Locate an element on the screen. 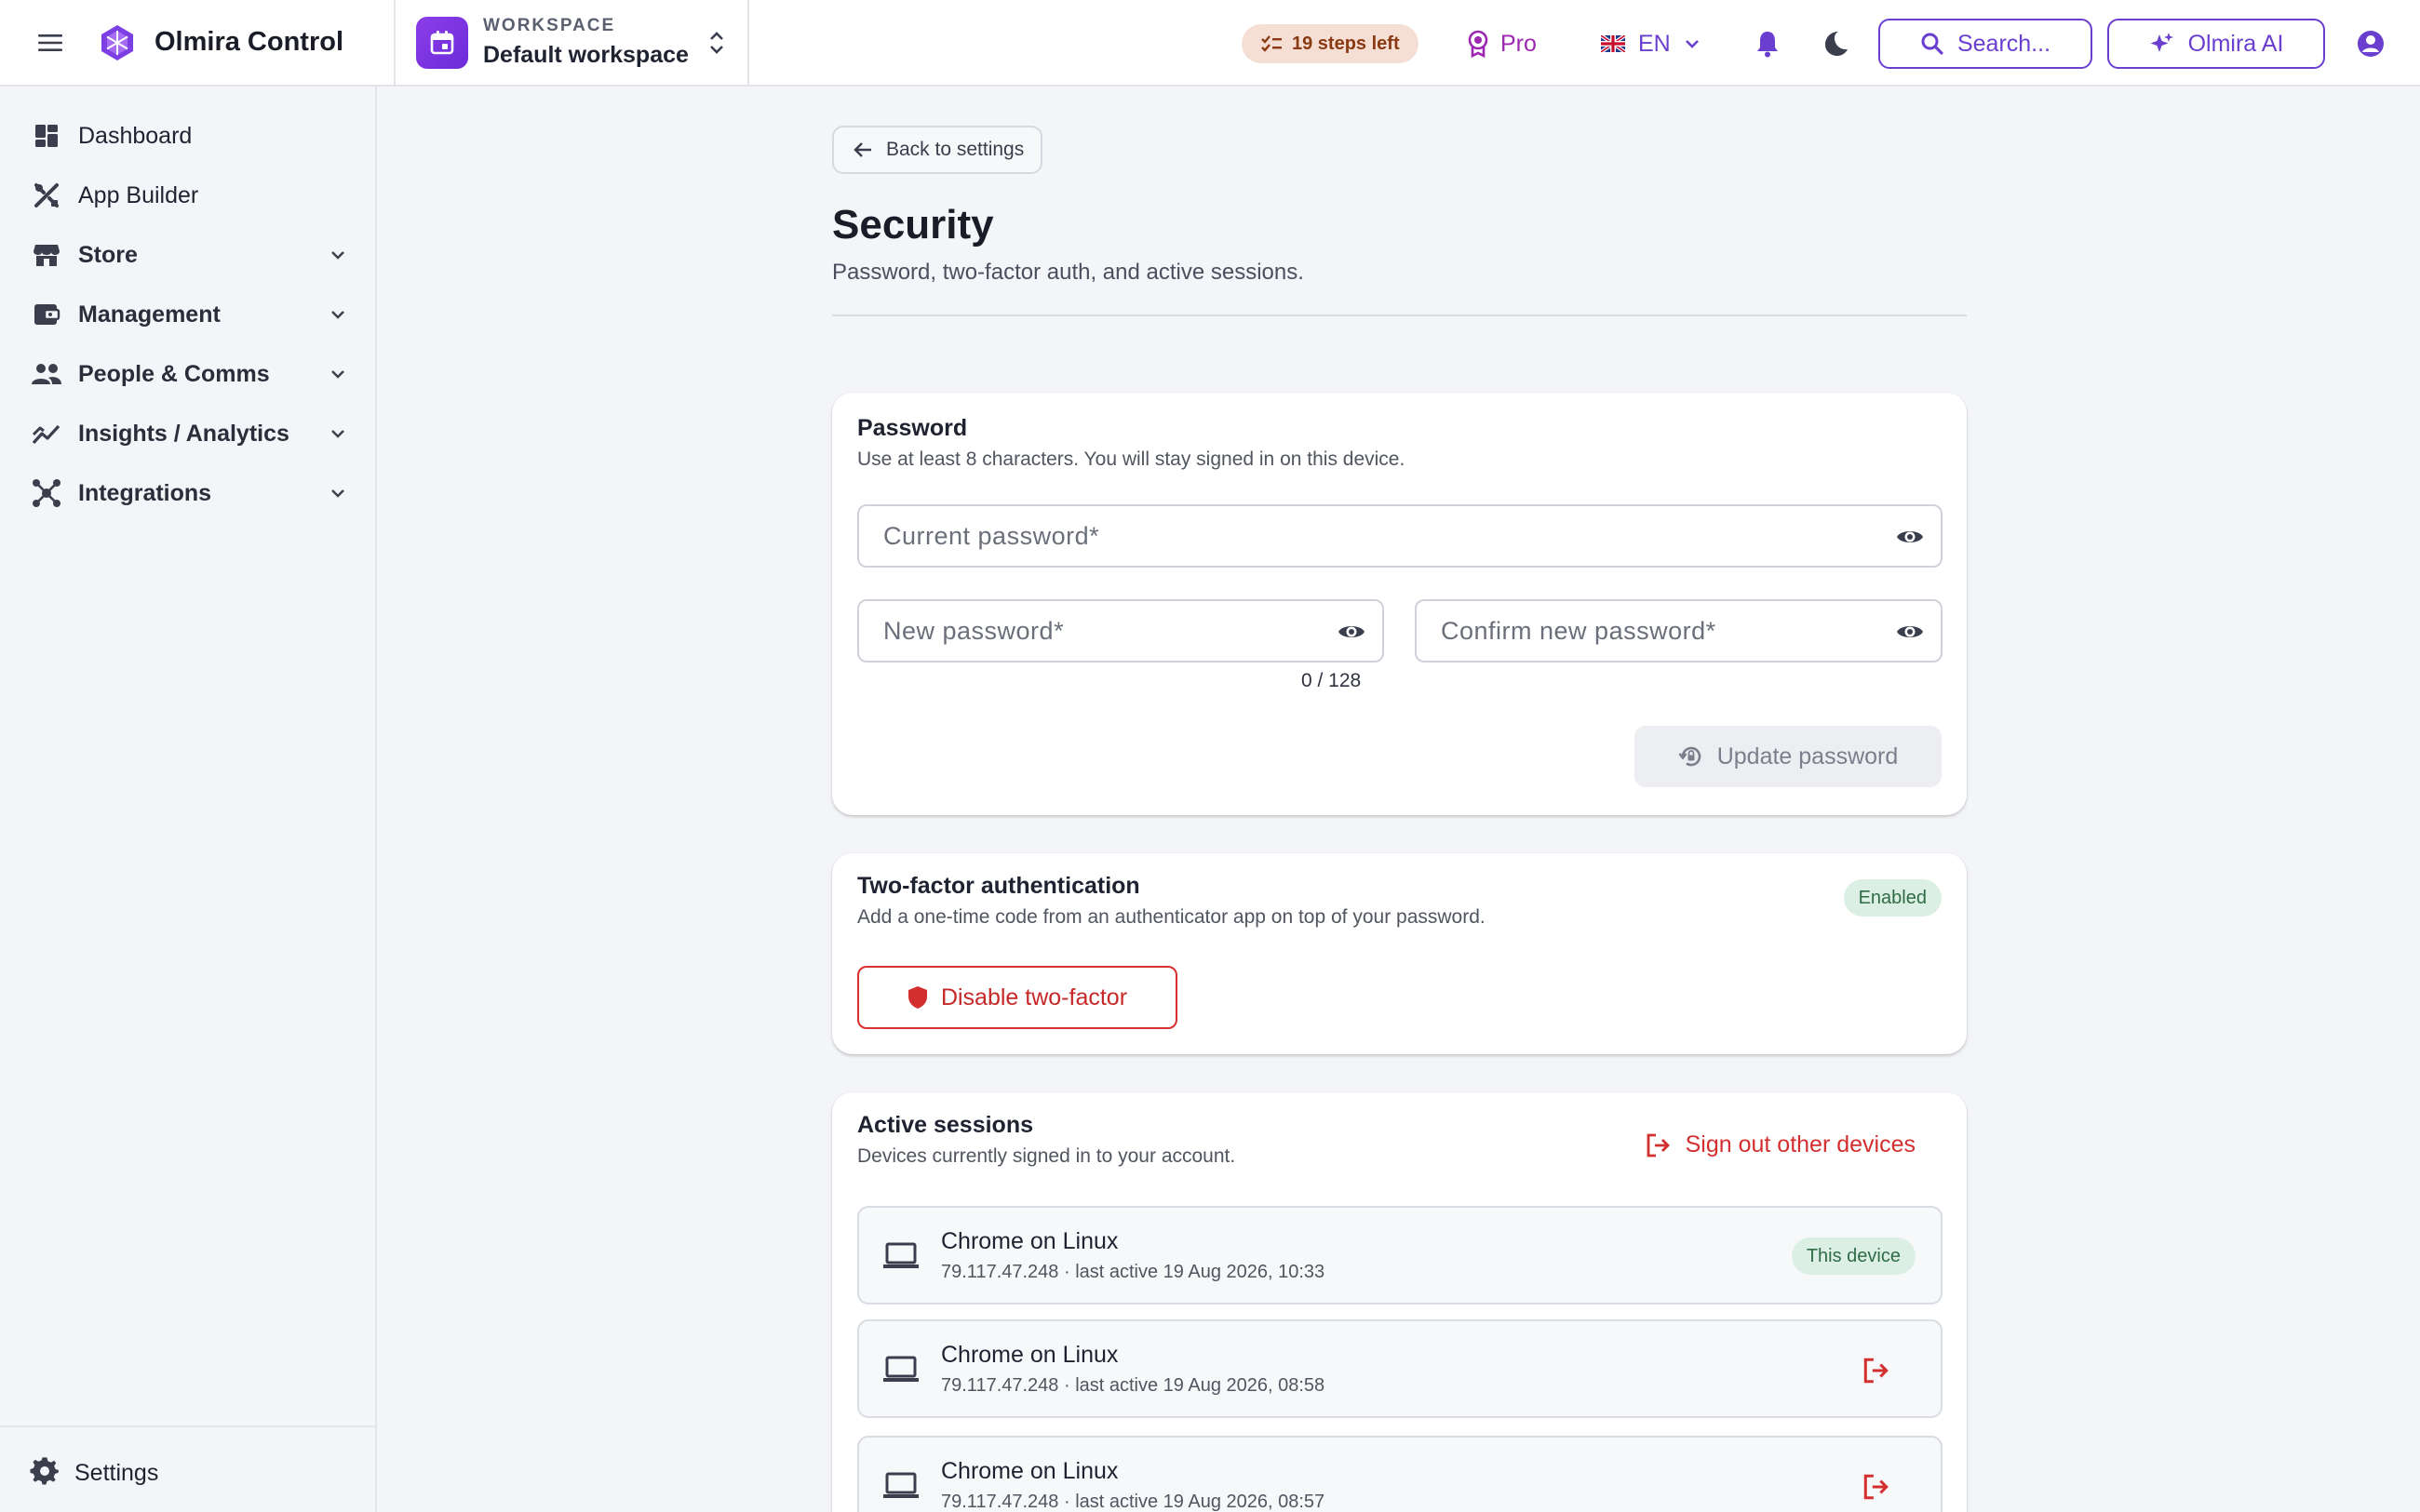  dark-mode-moon-icon is located at coordinates (1835, 44).